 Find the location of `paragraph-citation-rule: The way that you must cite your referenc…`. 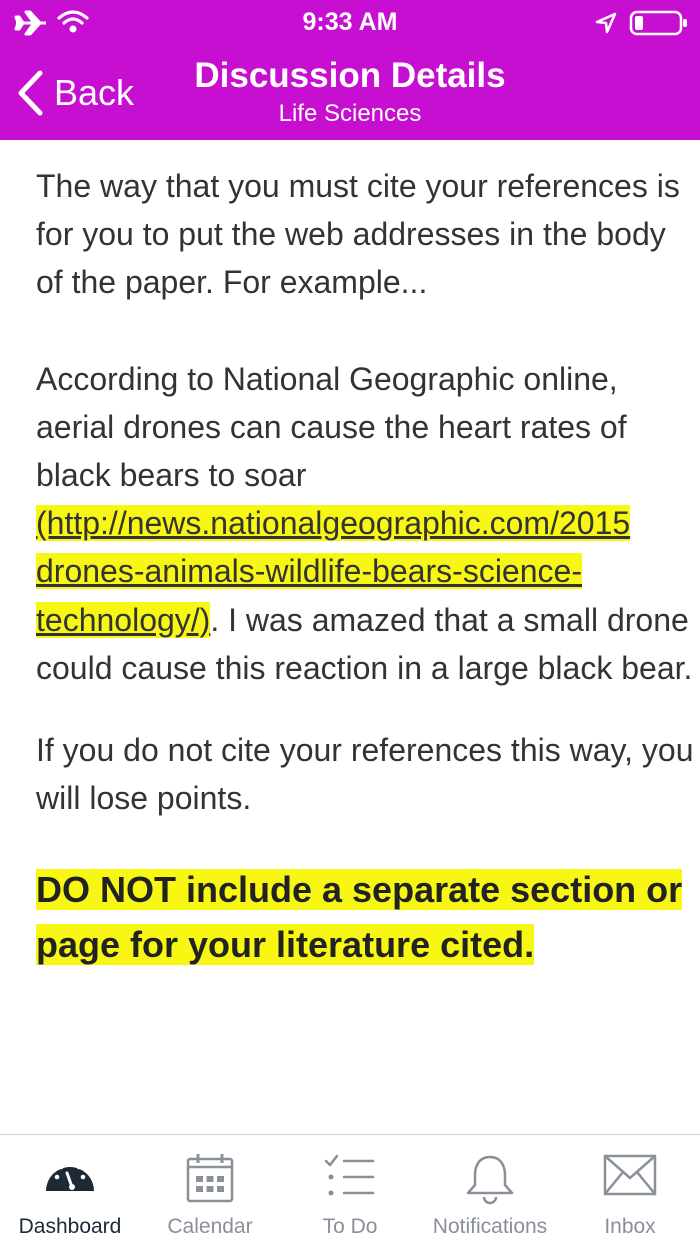

paragraph-citation-rule: The way that you must cite your referenc… is located at coordinates (358, 234).